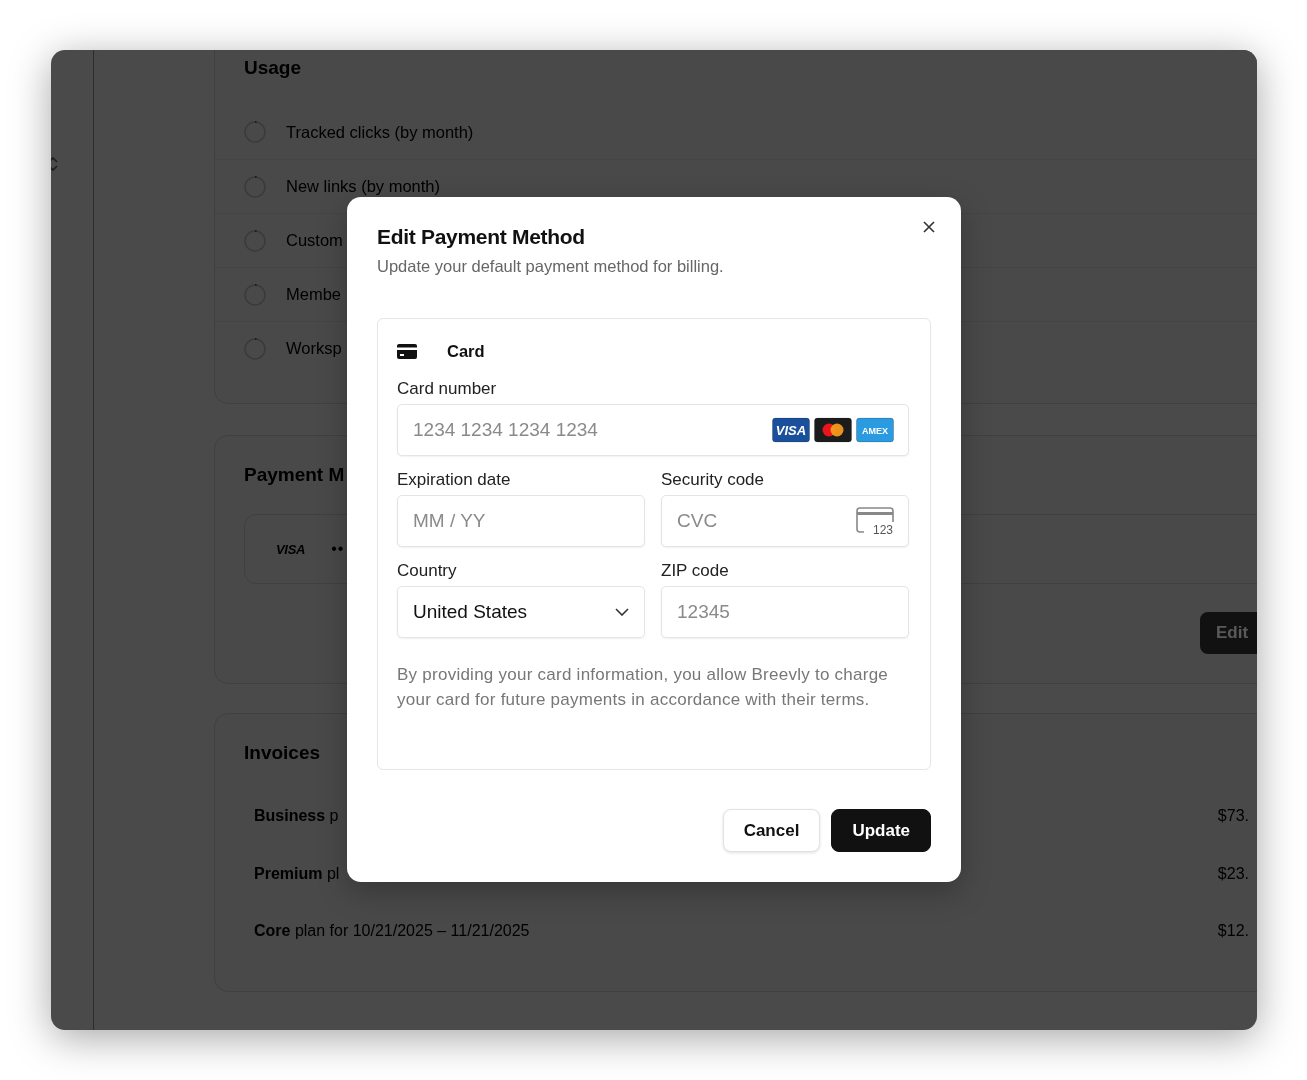 The width and height of the screenshot is (1307, 1080). Describe the element at coordinates (881, 830) in the screenshot. I see `update-button: Update` at that location.